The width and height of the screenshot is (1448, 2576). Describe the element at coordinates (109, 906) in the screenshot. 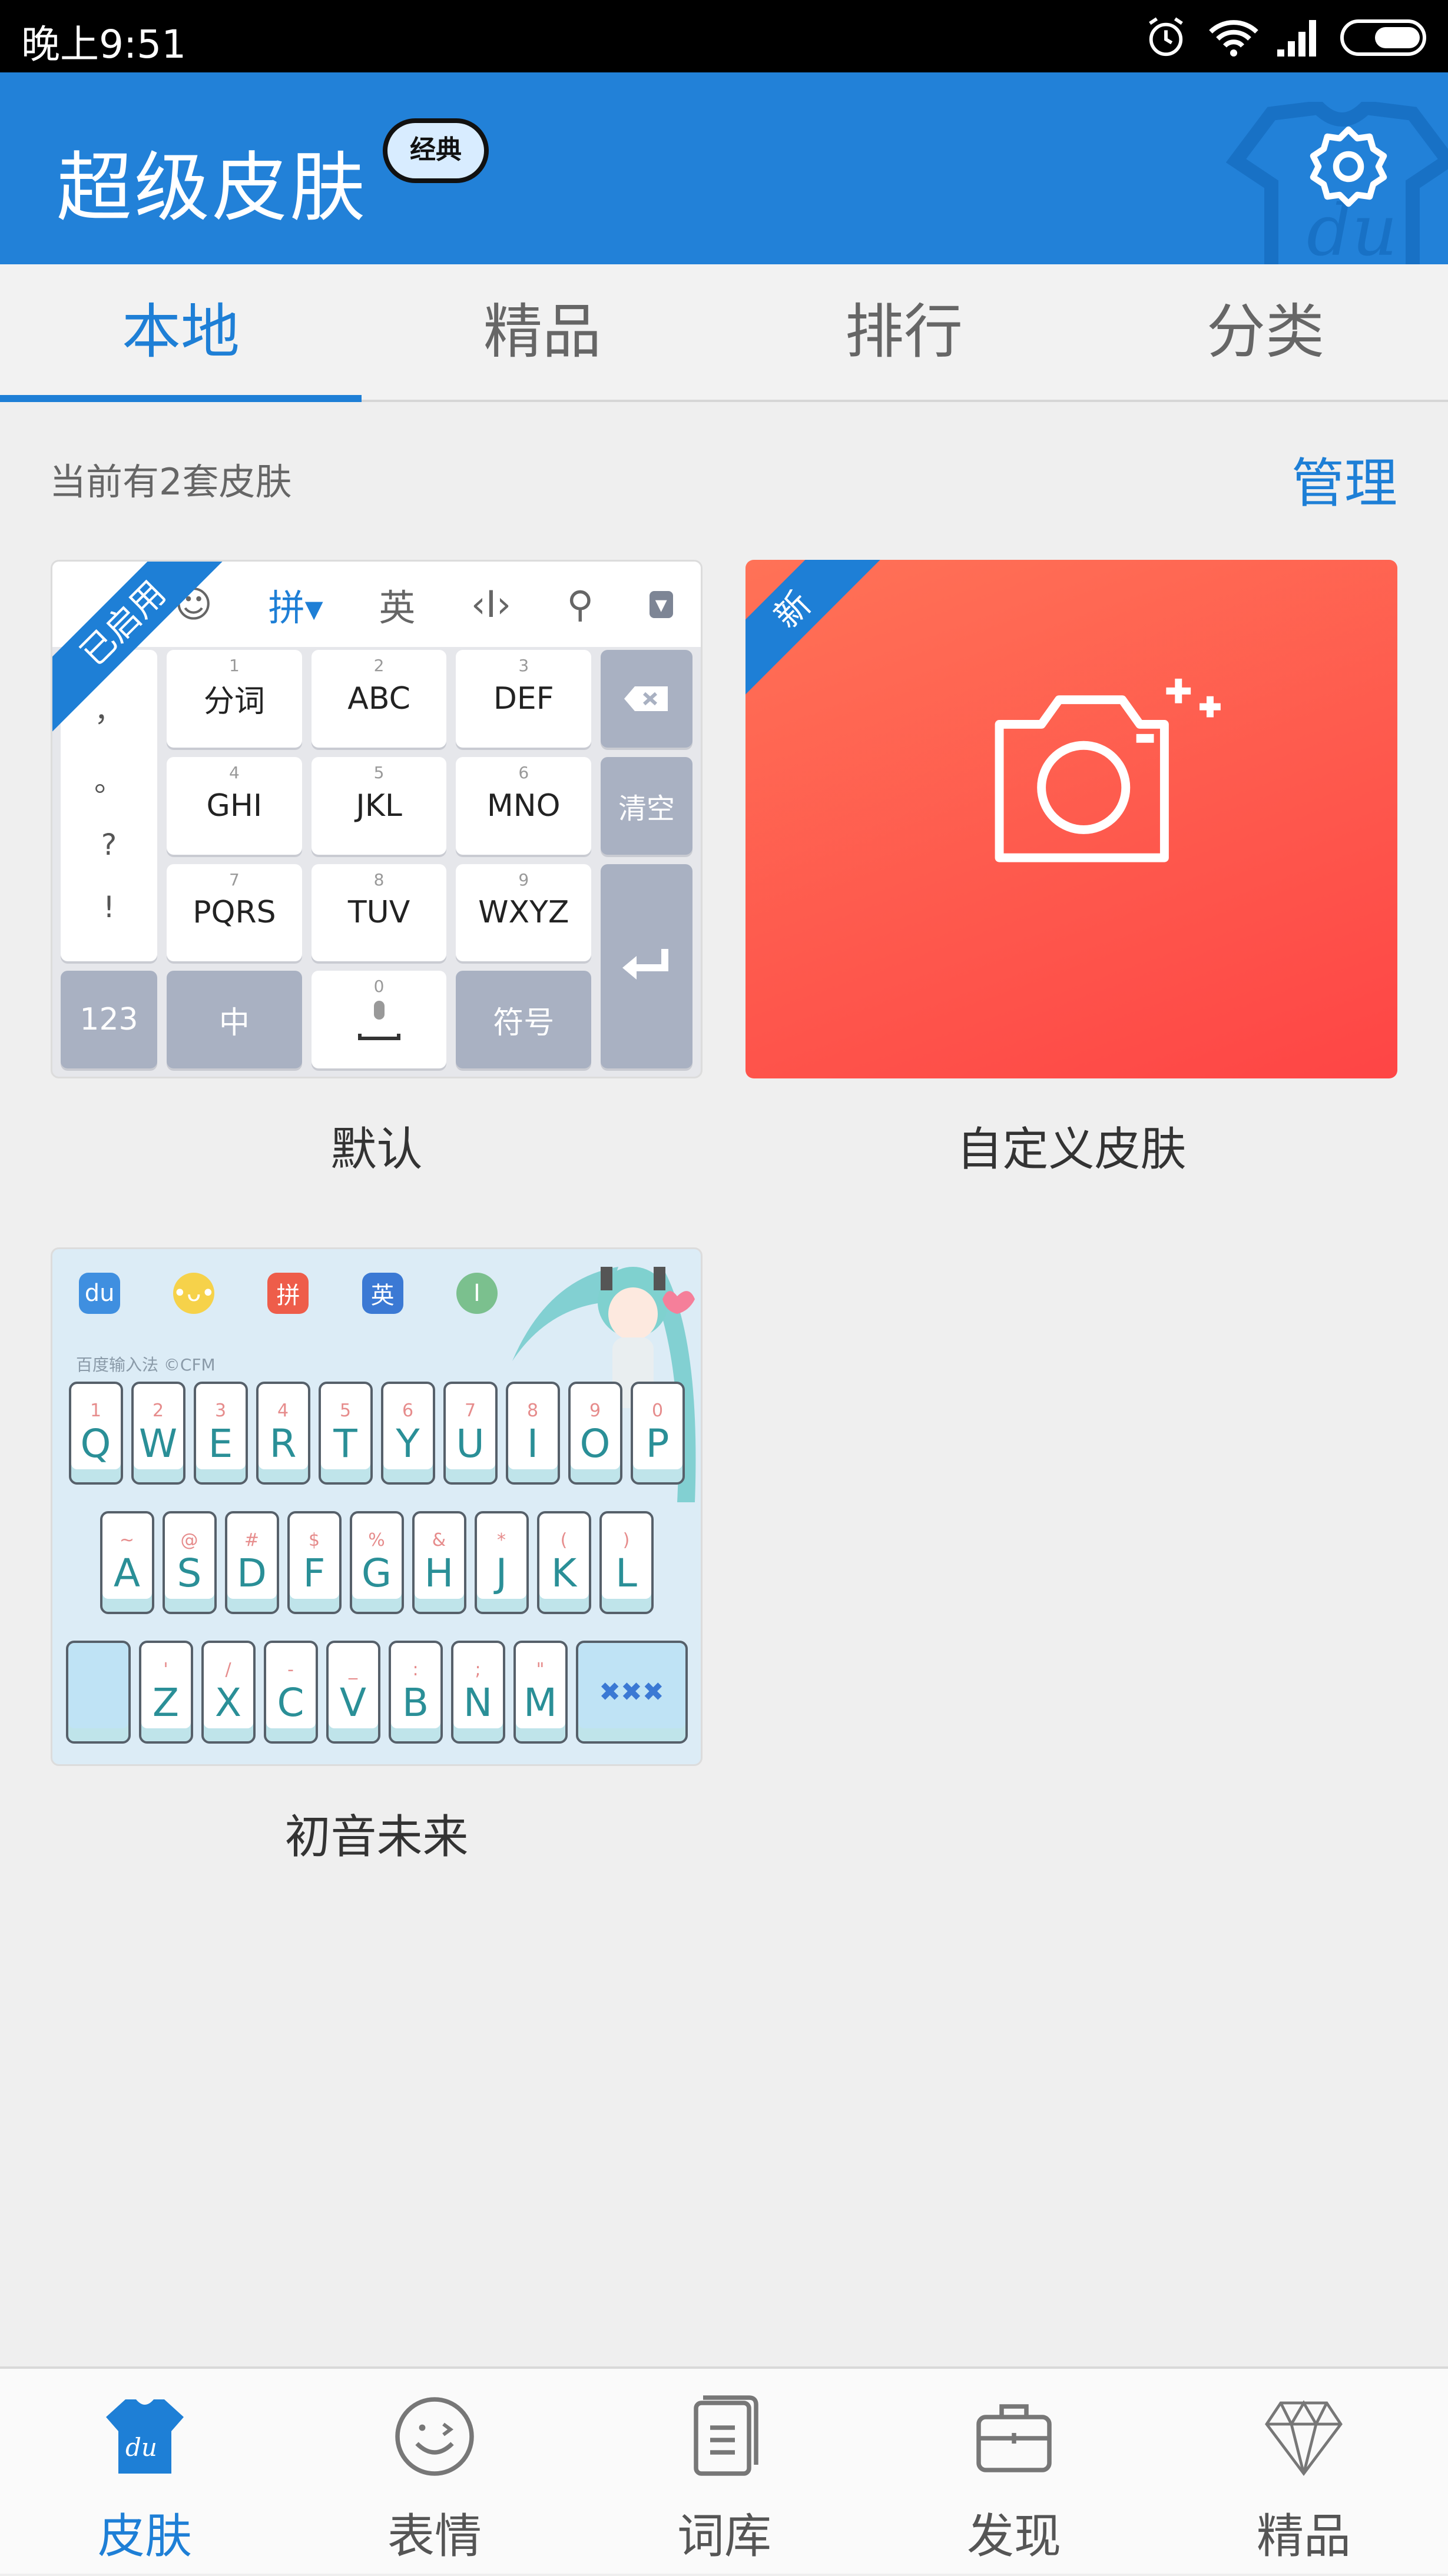

I see `punct-key: !` at that location.